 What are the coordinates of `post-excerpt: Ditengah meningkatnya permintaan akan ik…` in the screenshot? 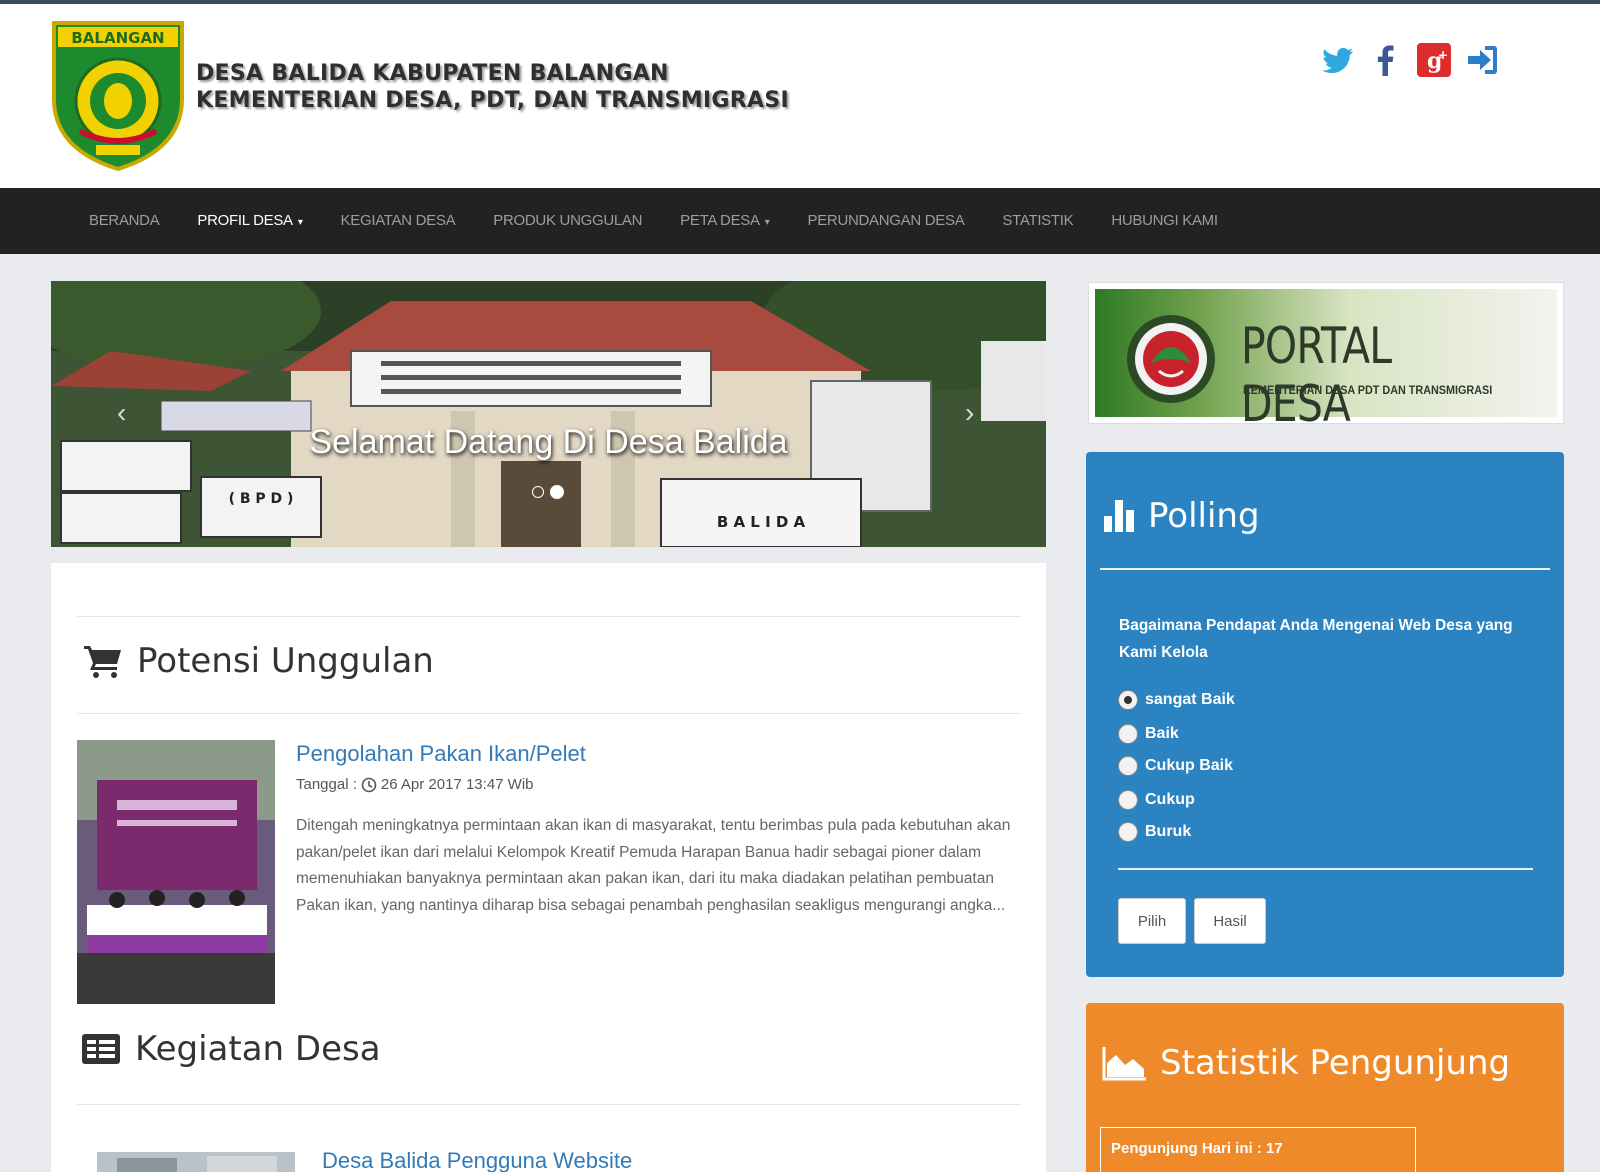 It's located at (653, 865).